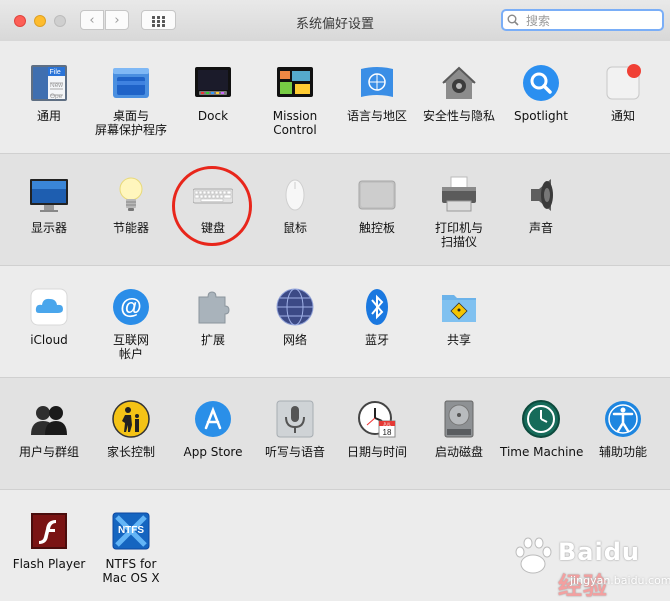 The height and width of the screenshot is (601, 670). I want to click on keyboard-highlight-circle, so click(212, 206).